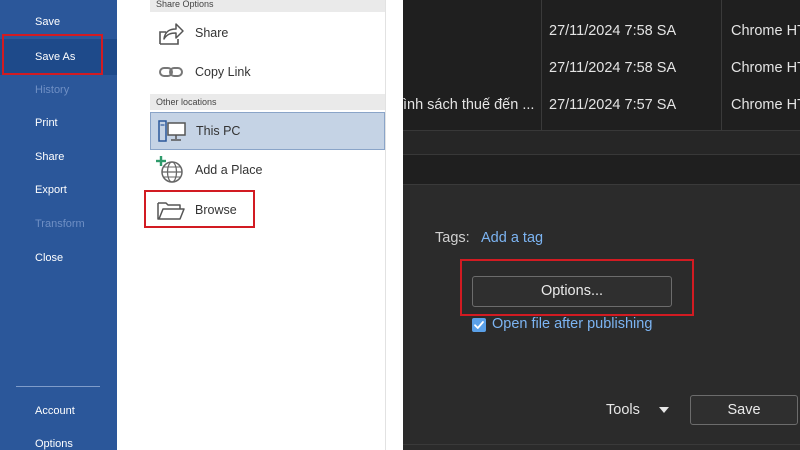 This screenshot has height=450, width=800. What do you see at coordinates (172, 131) in the screenshot?
I see `computer-icon` at bounding box center [172, 131].